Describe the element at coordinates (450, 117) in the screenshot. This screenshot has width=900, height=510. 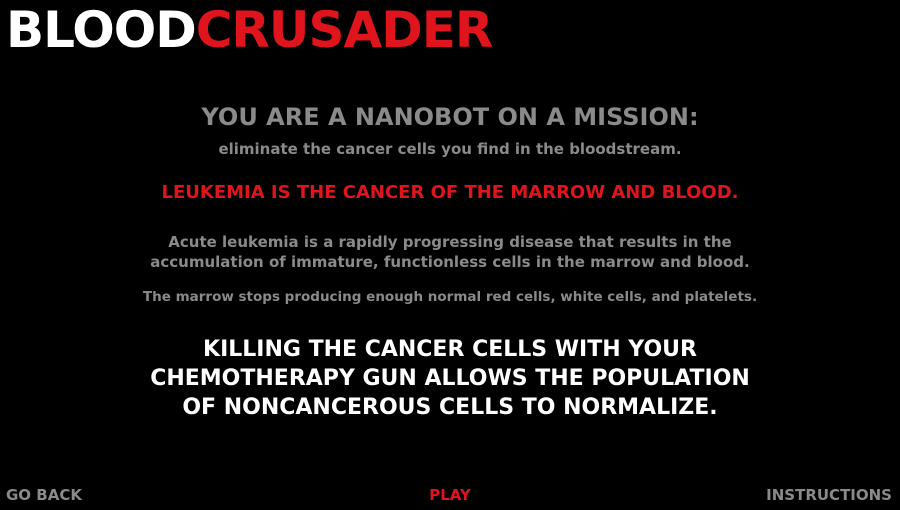
I see `mission-heading: YOU ARE A NANOBOT ON A MISSION:` at that location.